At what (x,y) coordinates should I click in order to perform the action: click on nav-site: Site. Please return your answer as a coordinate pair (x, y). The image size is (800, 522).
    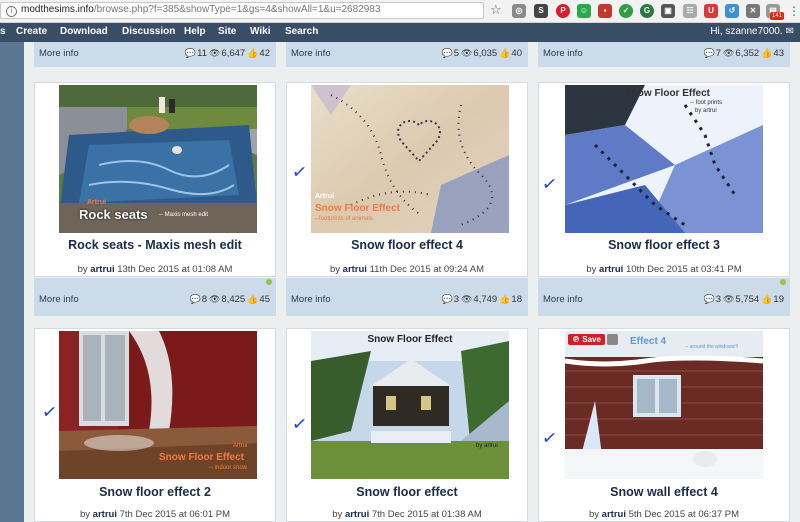
    Looking at the image, I should click on (227, 31).